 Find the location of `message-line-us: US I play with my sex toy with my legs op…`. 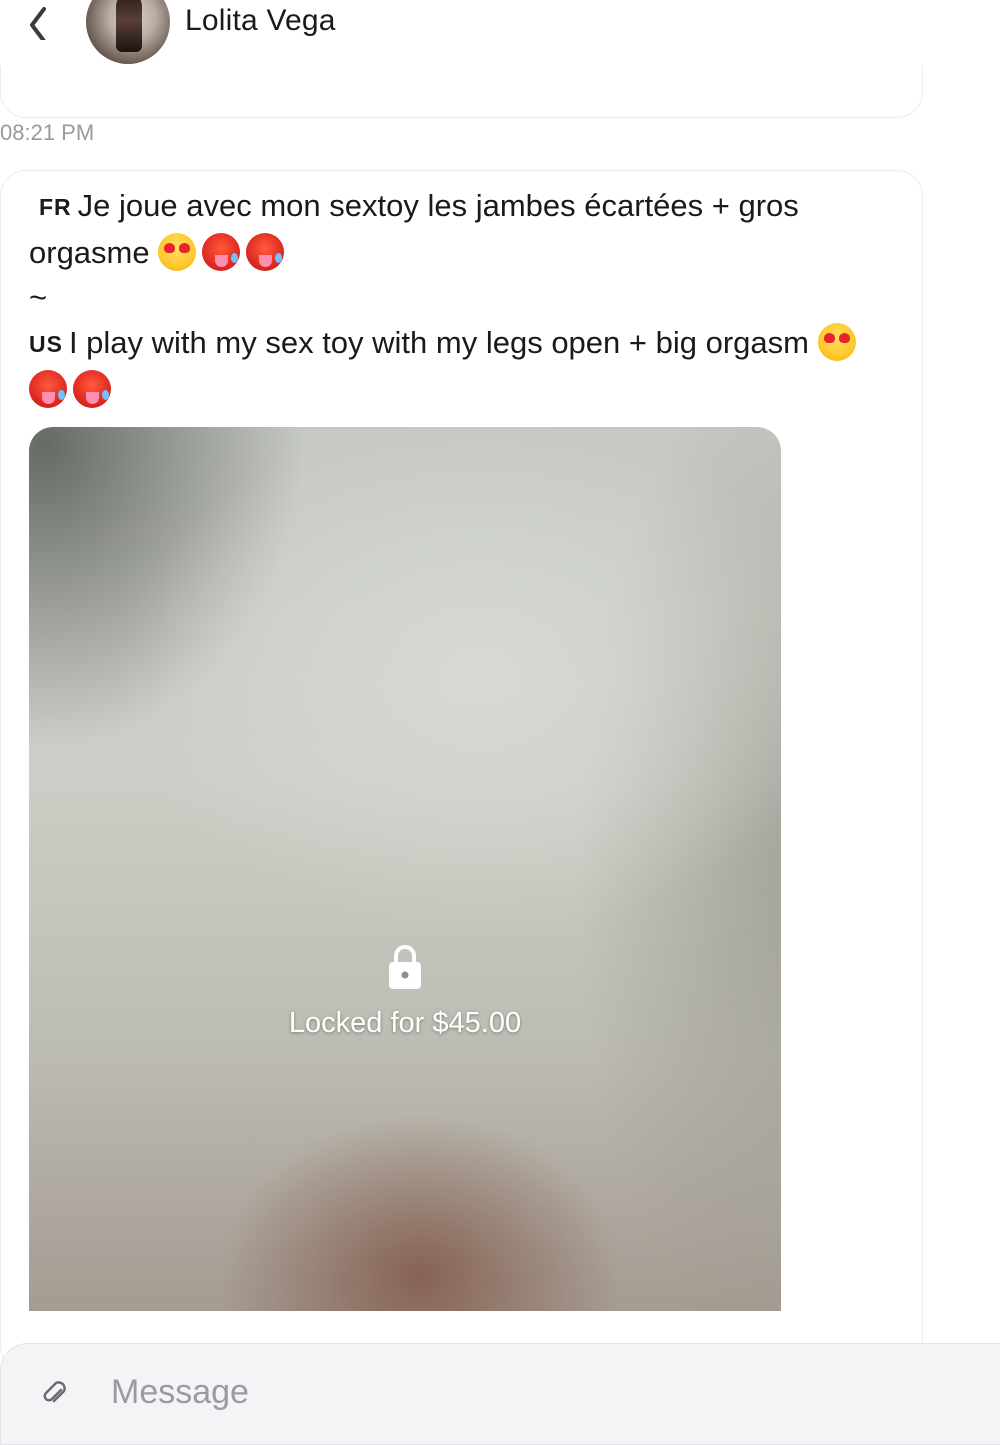

message-line-us: US I play with my sex toy with my legs op… is located at coordinates (464, 366).